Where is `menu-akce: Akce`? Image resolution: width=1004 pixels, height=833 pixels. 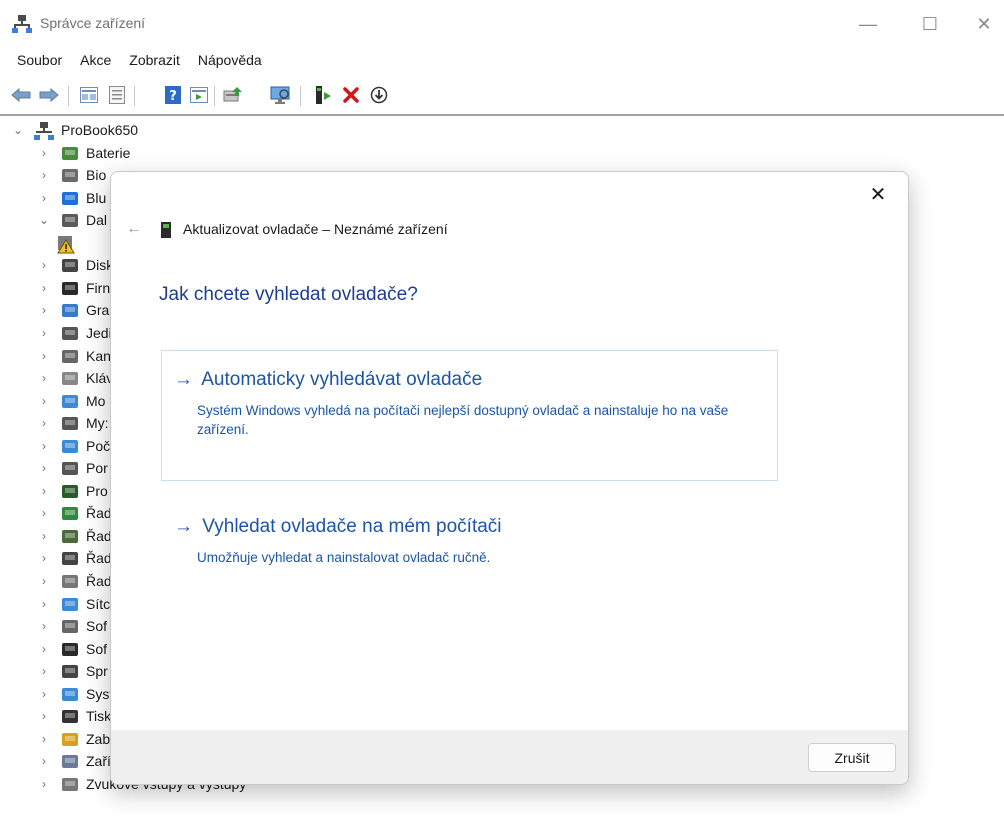
menu-akce: Akce is located at coordinates (95, 62).